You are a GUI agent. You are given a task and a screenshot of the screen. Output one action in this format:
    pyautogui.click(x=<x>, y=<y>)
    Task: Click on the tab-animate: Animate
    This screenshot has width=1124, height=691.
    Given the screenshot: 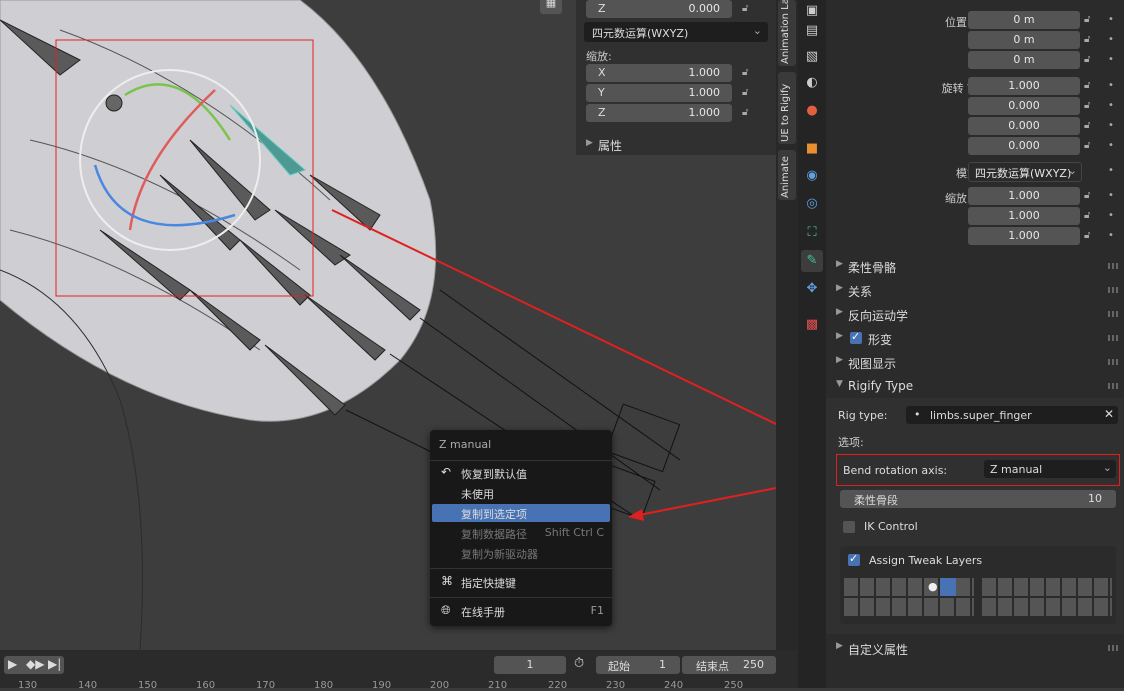 What is the action you would take?
    pyautogui.click(x=787, y=175)
    